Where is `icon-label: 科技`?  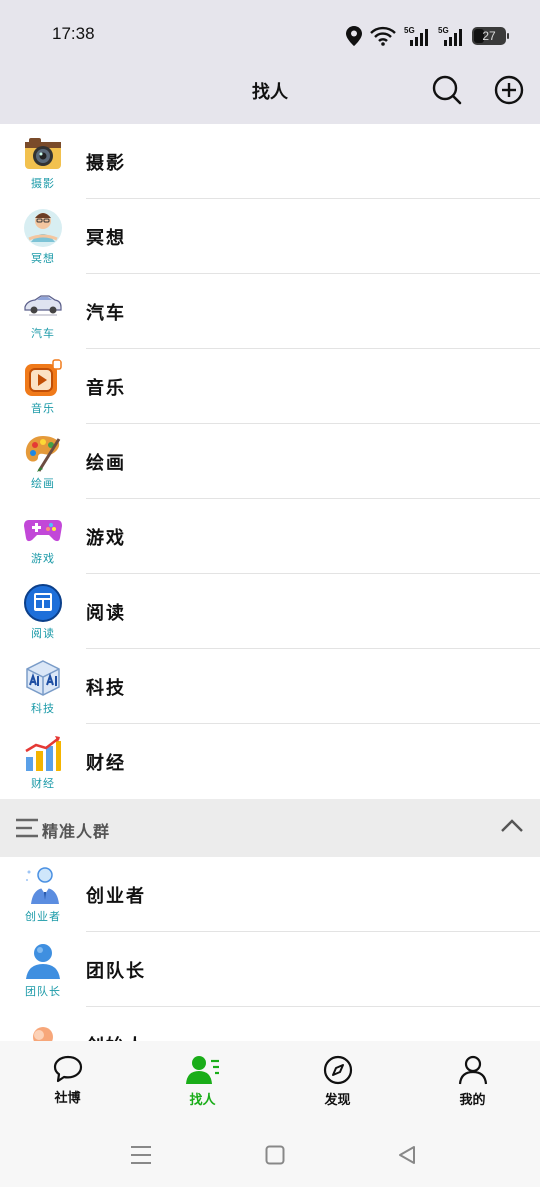
icon-label: 科技 is located at coordinates (43, 708).